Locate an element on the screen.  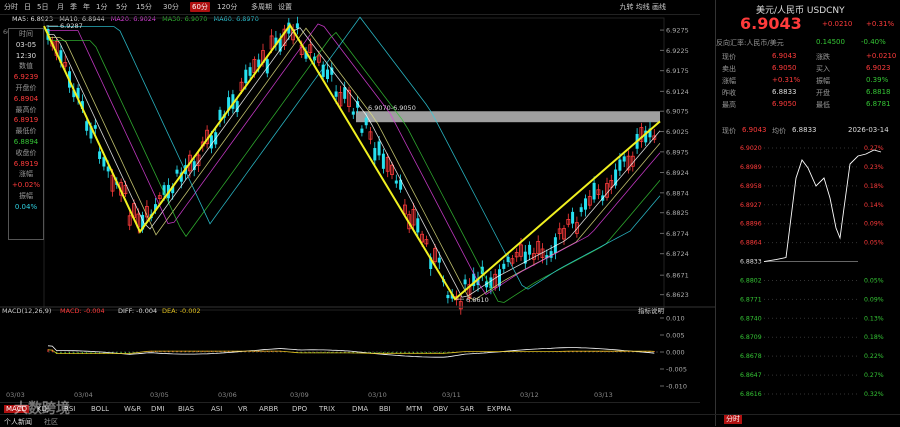
mini-left-tick: 6.8802 is located at coordinates (751, 280).